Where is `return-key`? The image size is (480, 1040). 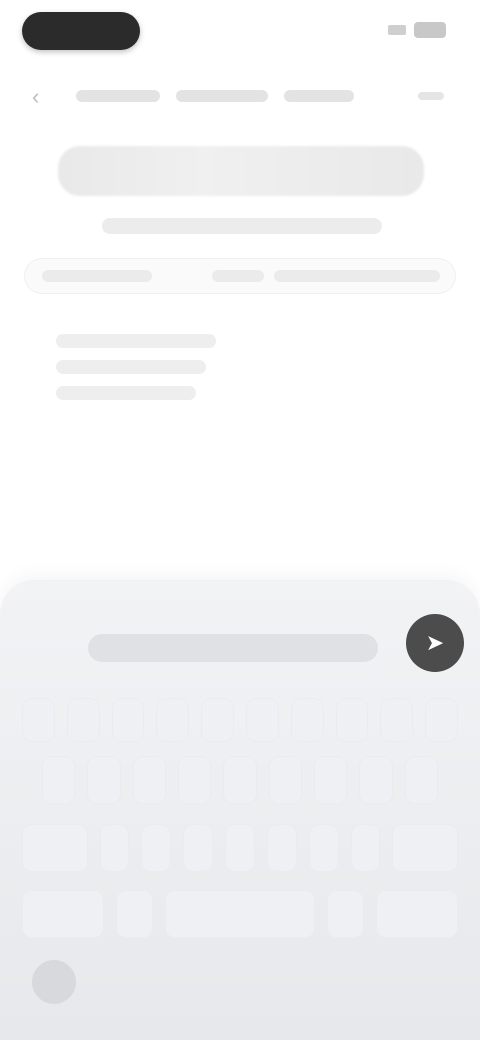
return-key is located at coordinates (417, 914).